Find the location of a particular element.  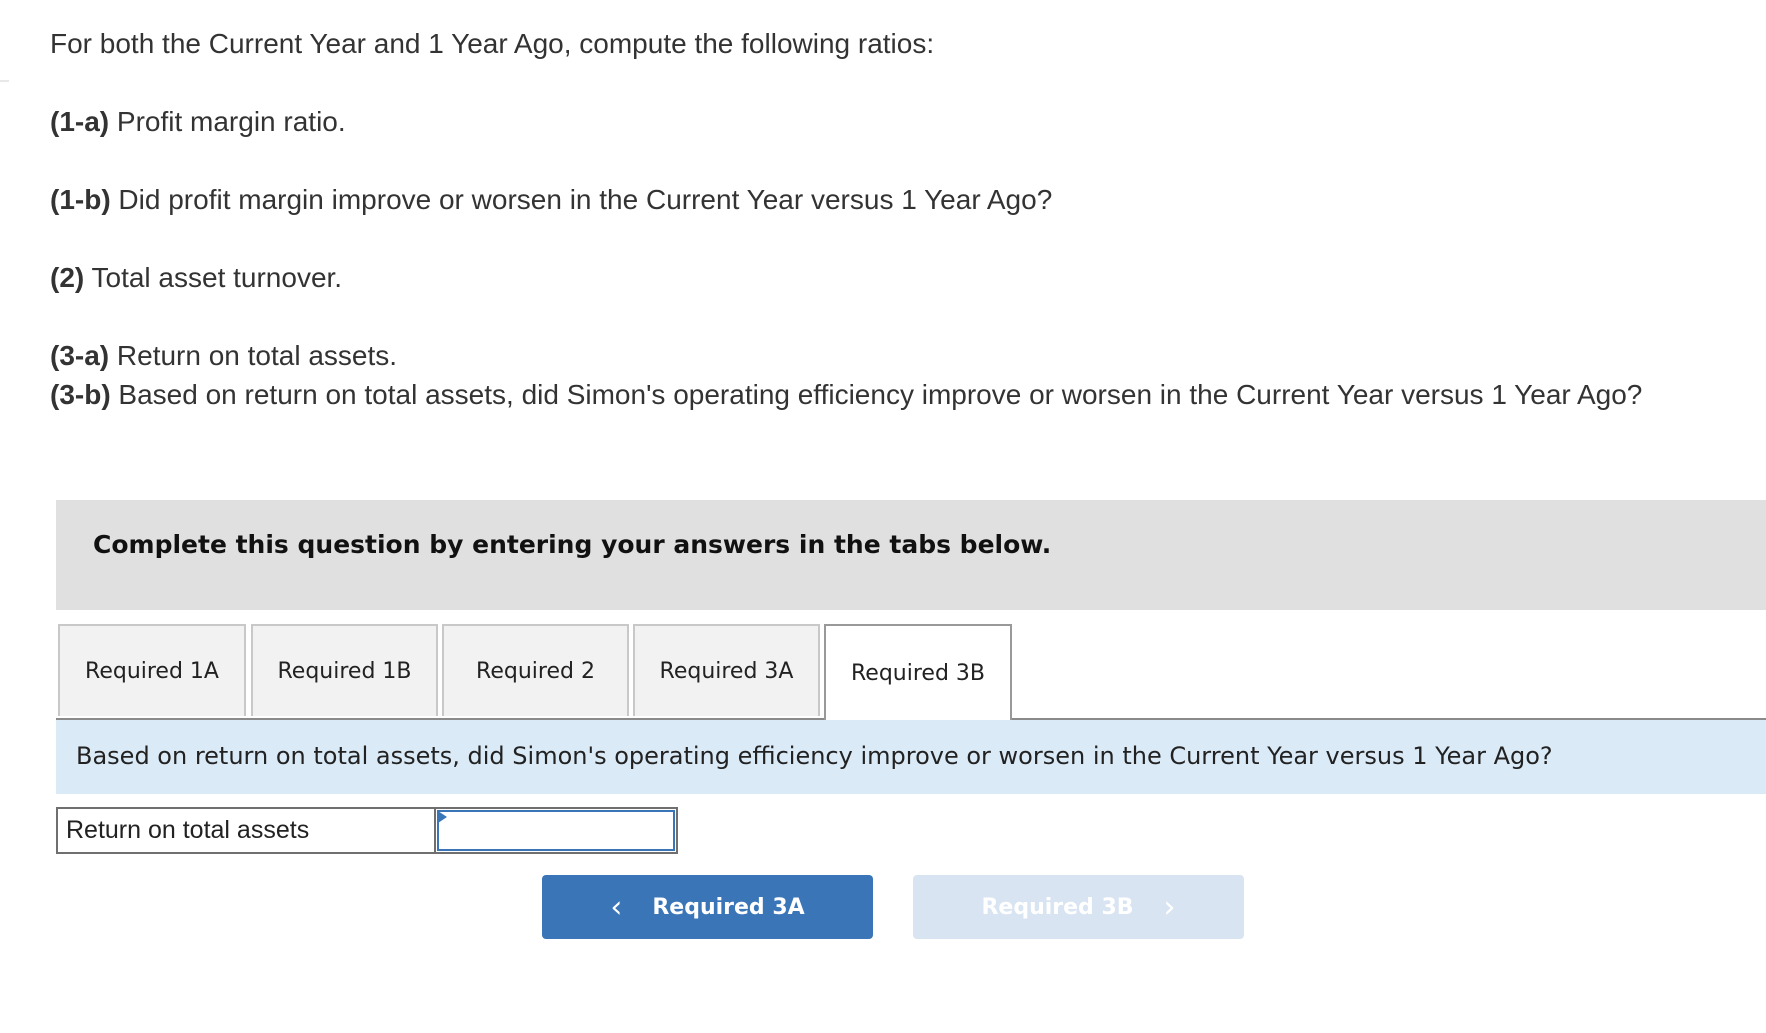

question-part-3a: (3-a) Return on total assets. is located at coordinates (223, 356).